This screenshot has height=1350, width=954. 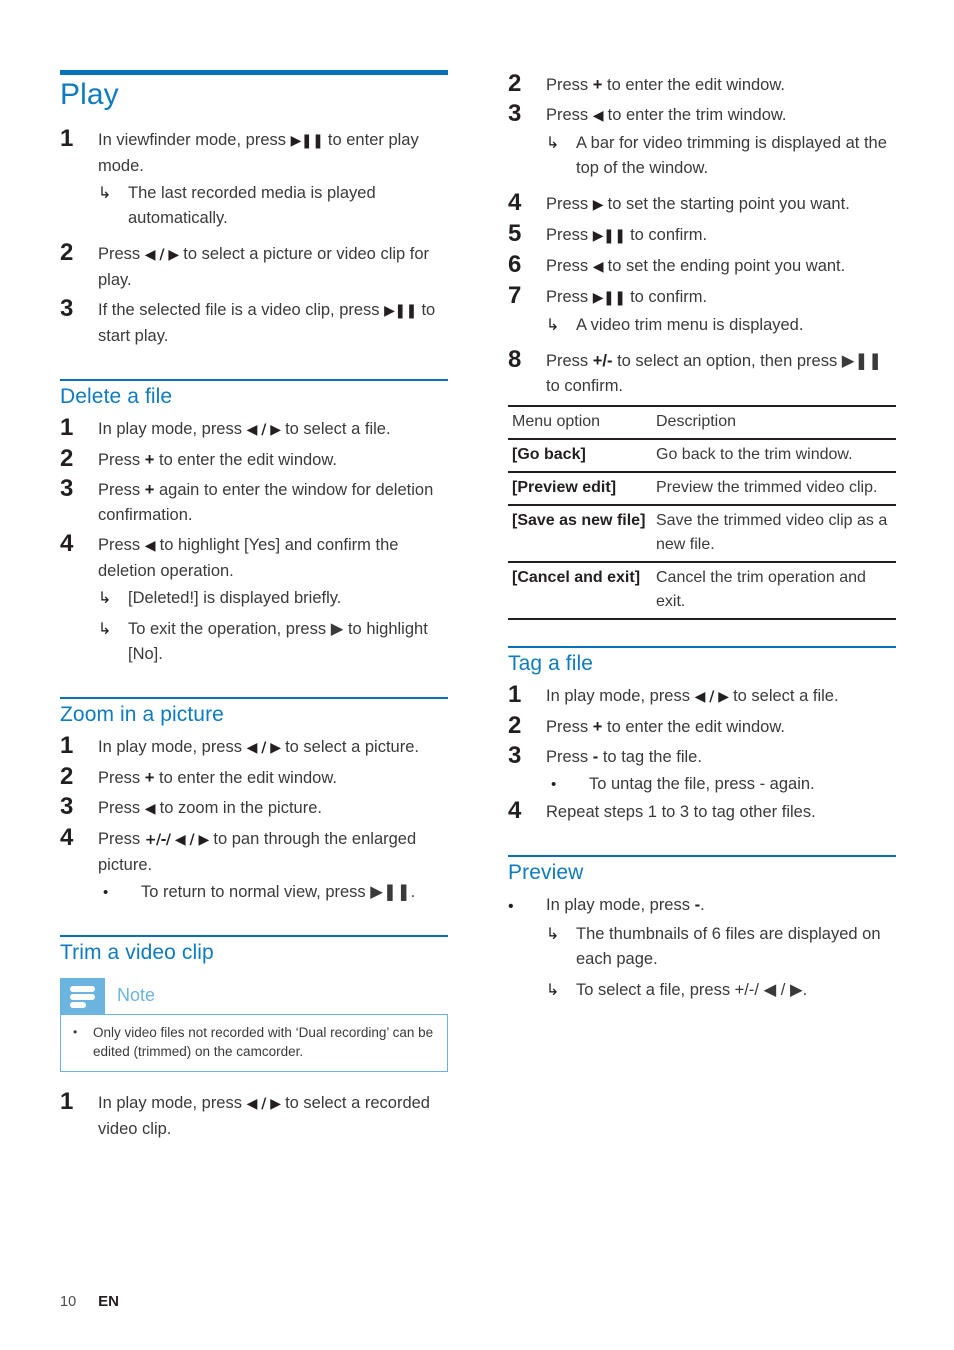 What do you see at coordinates (774, 591) in the screenshot?
I see `cell-description: Cancel the trim operation and exit.` at bounding box center [774, 591].